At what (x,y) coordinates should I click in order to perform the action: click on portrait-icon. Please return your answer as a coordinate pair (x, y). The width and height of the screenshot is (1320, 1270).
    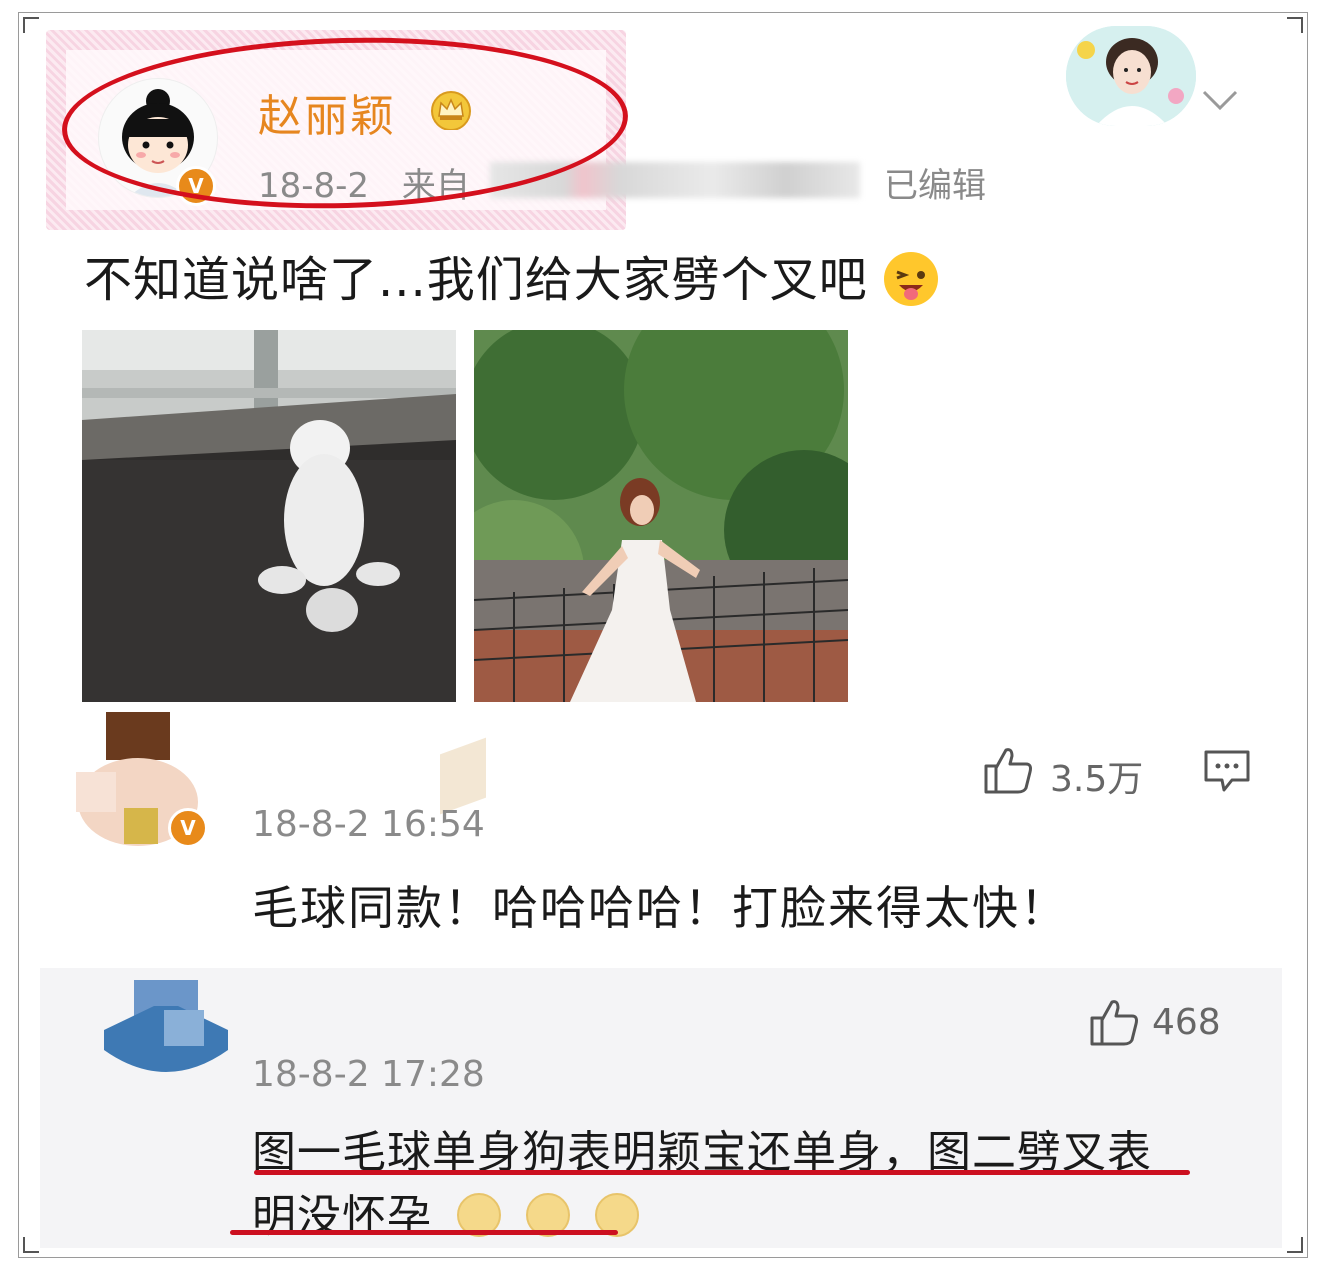
    Looking at the image, I should click on (1131, 76).